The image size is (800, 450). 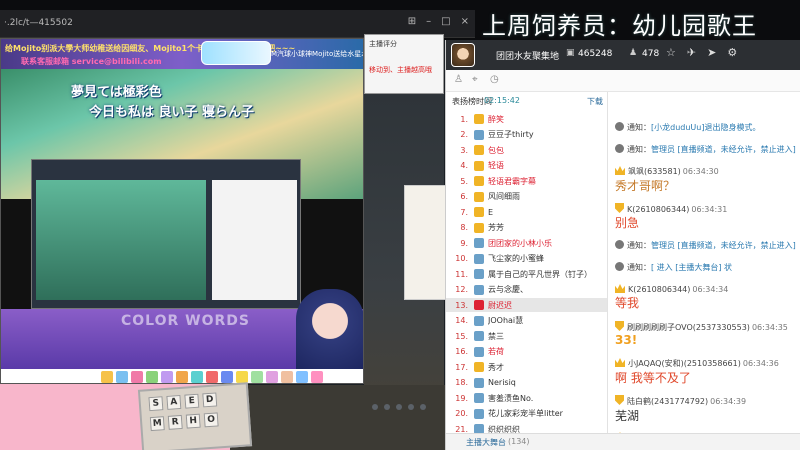 What do you see at coordinates (526, 336) in the screenshot?
I see `ranking-row: 15. 禁三` at bounding box center [526, 336].